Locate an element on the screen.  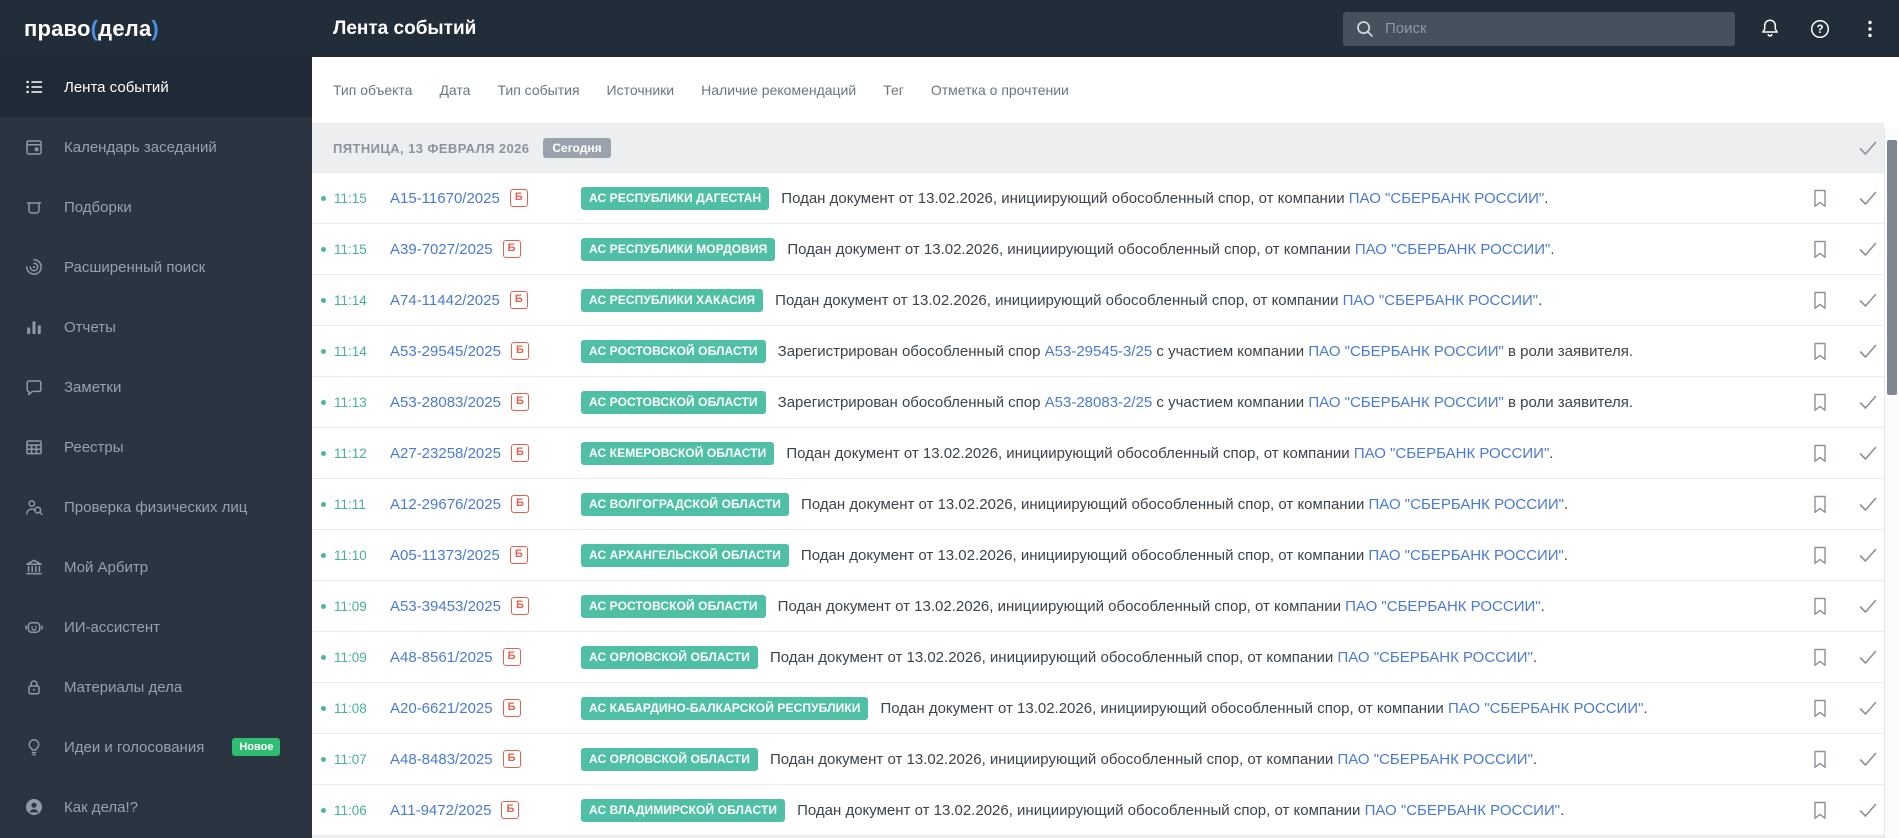
sidebar-item-feed: Лента событий is located at coordinates (156, 87).